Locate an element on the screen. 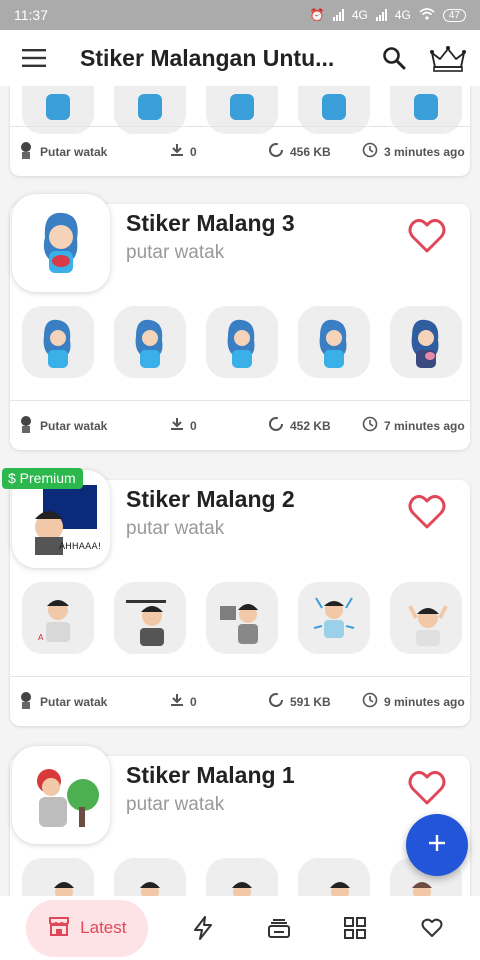 The width and height of the screenshot is (480, 960). heart-icon is located at coordinates (432, 928).